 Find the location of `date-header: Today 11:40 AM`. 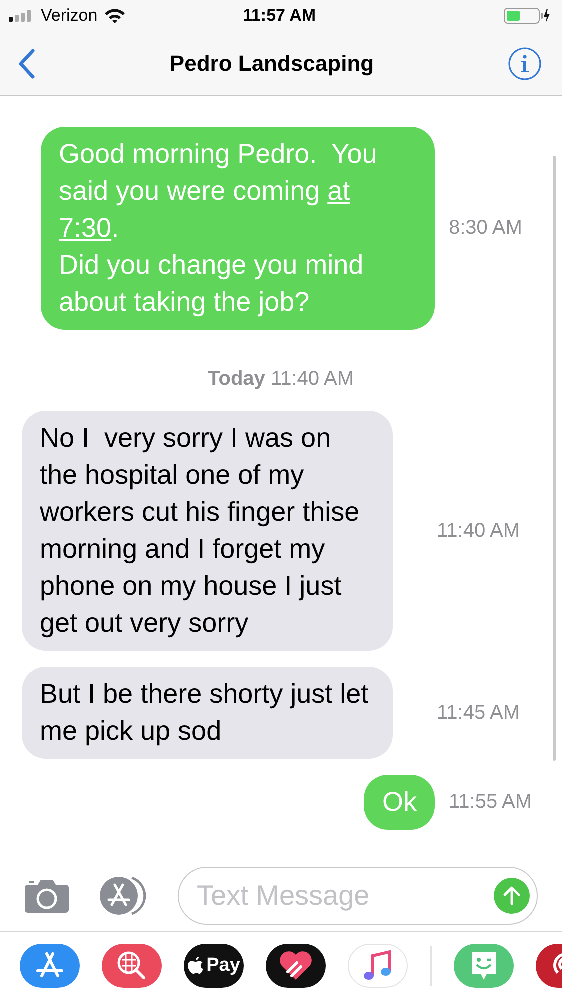

date-header: Today 11:40 AM is located at coordinates (281, 379).